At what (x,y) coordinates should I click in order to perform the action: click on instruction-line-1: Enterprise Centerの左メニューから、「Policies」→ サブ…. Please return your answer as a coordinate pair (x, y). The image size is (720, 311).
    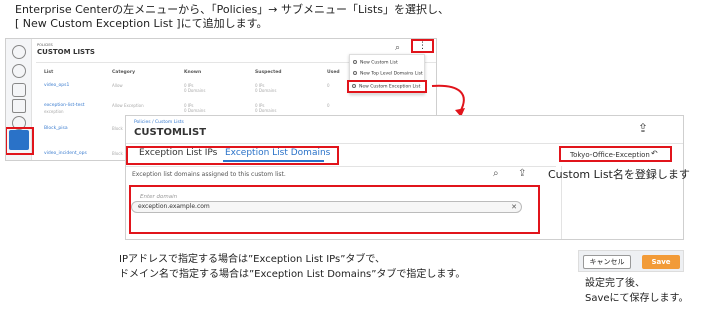
    Looking at the image, I should click on (232, 9).